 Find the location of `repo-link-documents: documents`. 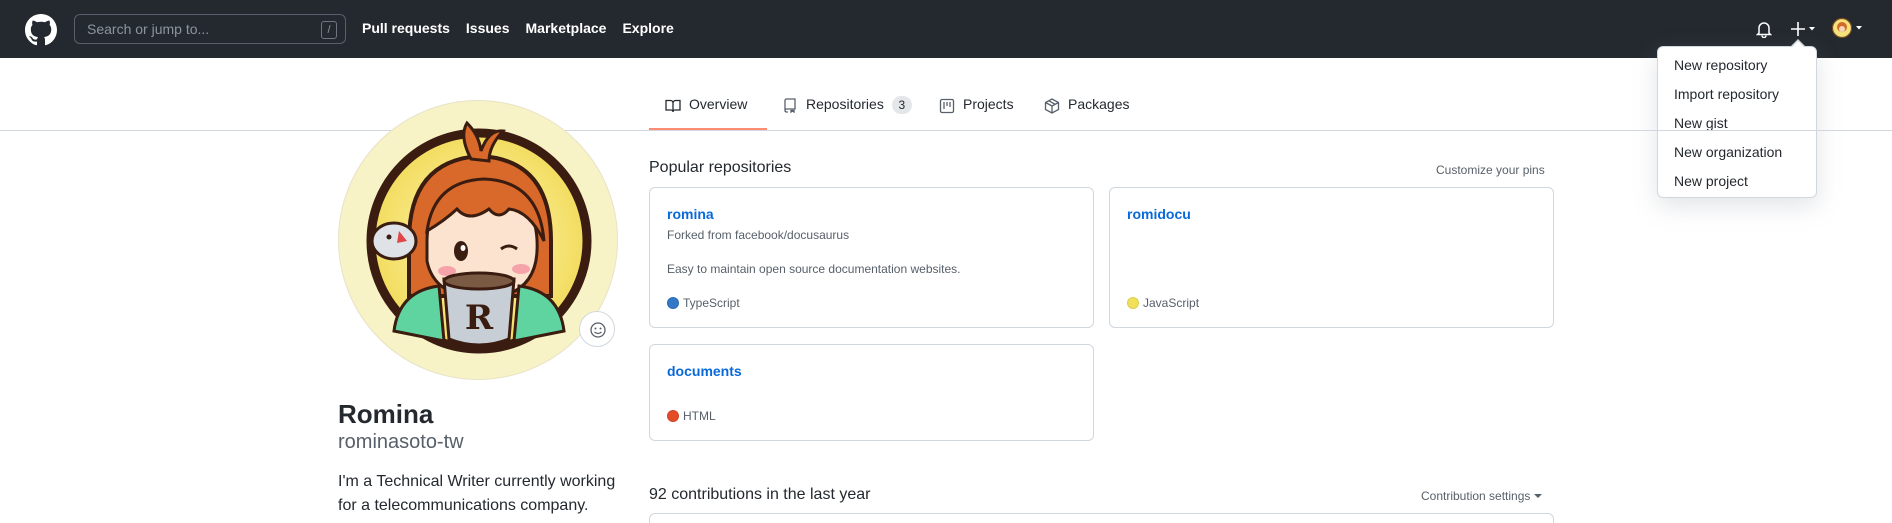

repo-link-documents: documents is located at coordinates (704, 371).